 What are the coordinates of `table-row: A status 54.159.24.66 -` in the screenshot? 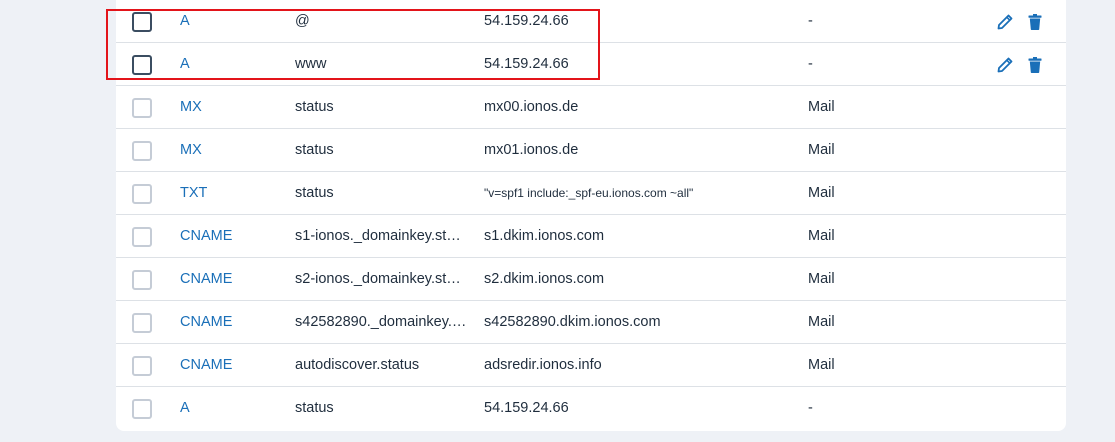 It's located at (591, 408).